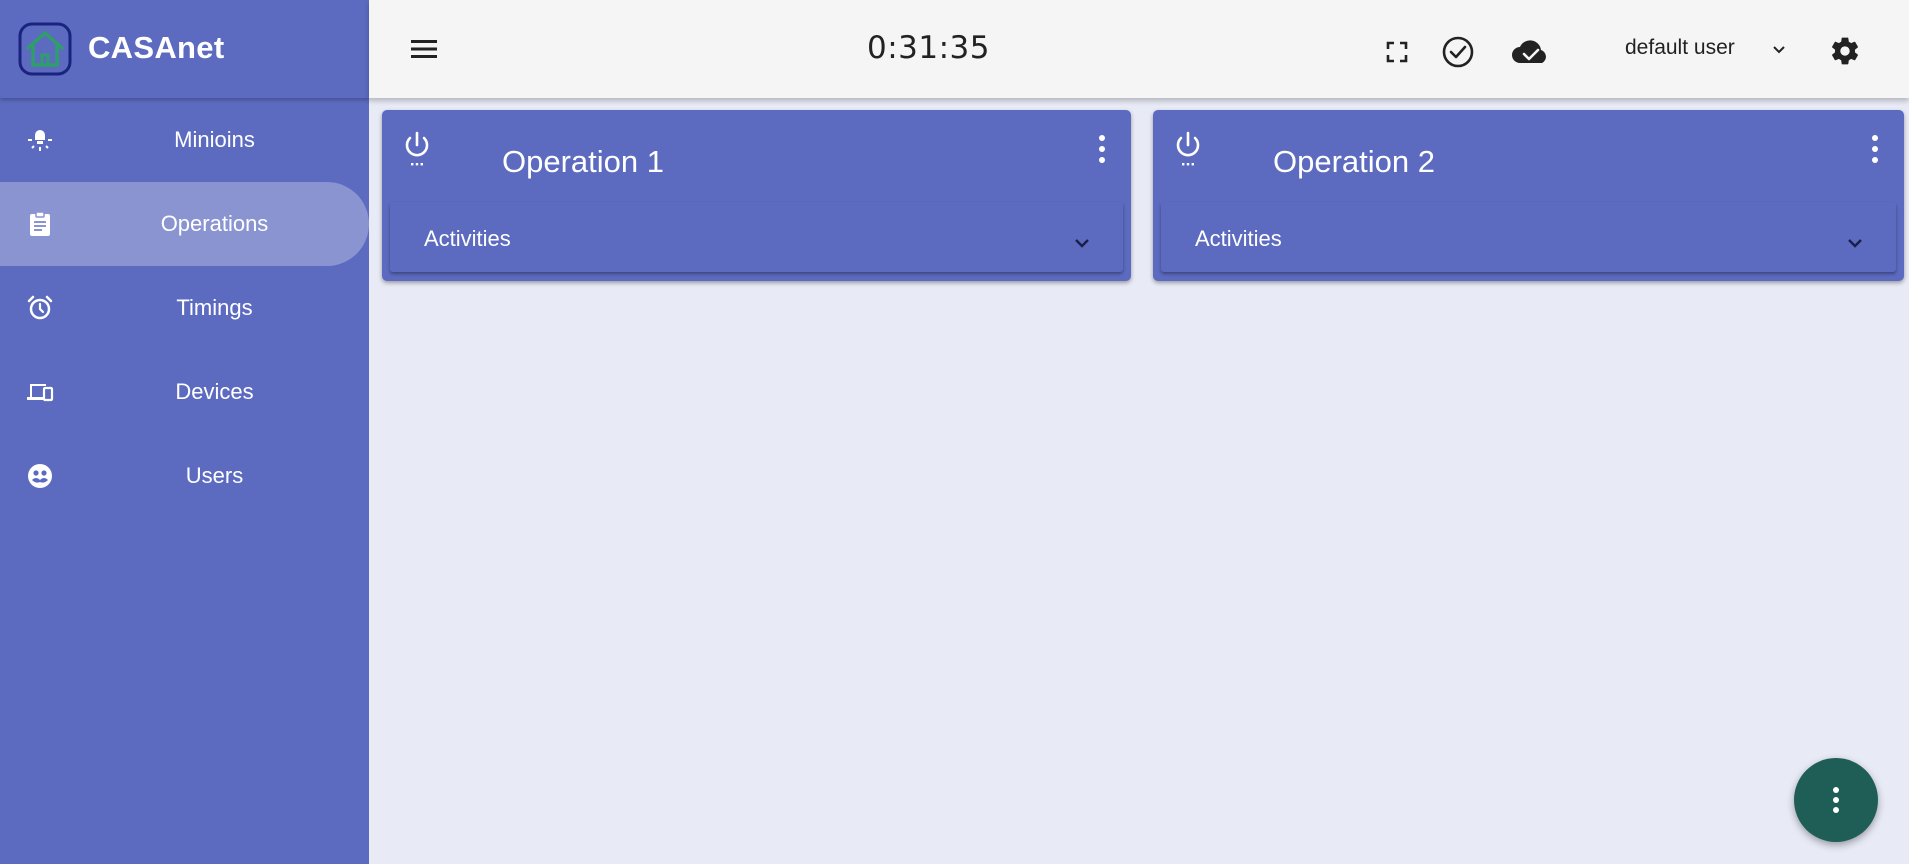  What do you see at coordinates (583, 161) in the screenshot?
I see `operation-title: Operation 1` at bounding box center [583, 161].